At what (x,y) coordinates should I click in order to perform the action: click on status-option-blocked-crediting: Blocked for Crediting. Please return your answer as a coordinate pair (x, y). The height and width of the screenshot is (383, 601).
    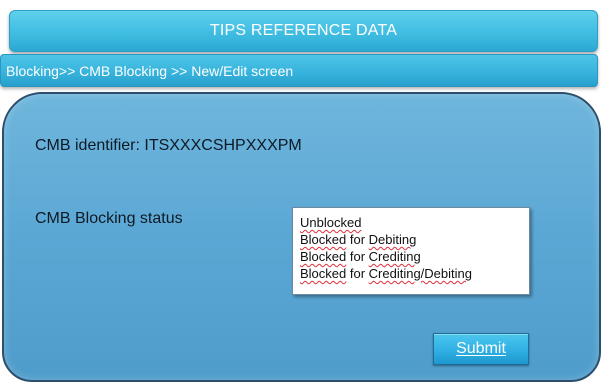
    Looking at the image, I should click on (414, 256).